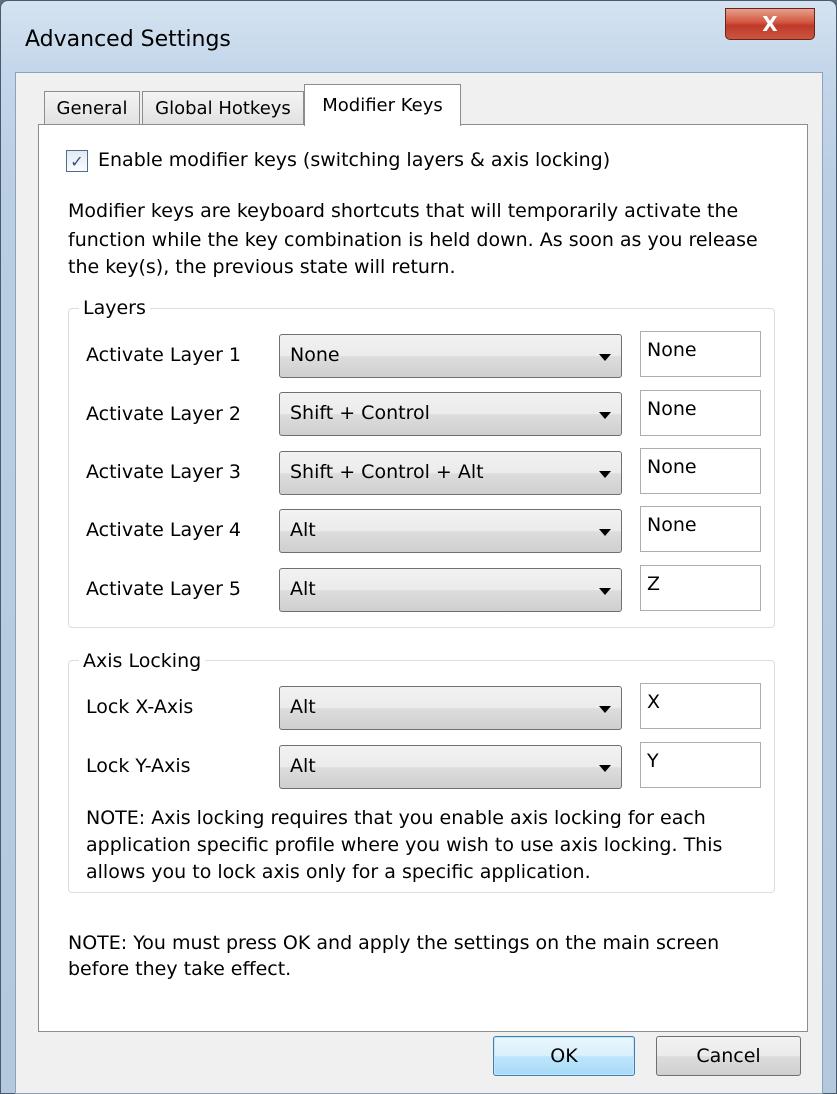 Image resolution: width=837 pixels, height=1094 pixels. What do you see at coordinates (303, 766) in the screenshot?
I see `lock-y-axis-modifier-value: Alt` at bounding box center [303, 766].